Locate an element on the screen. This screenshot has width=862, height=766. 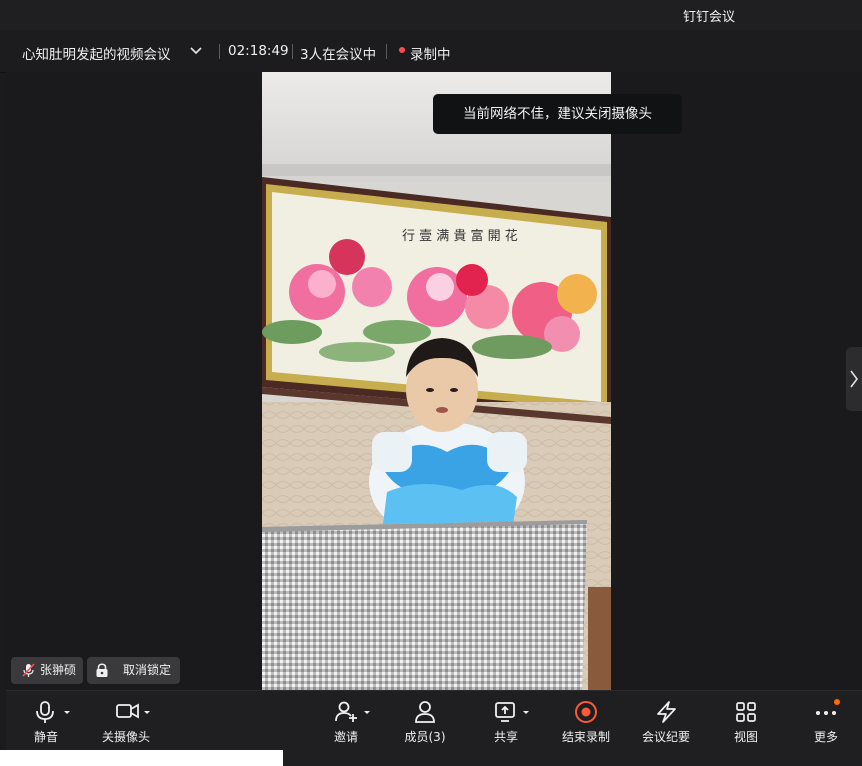
meeting-minutes-label: 会议纪要 is located at coordinates (665, 737).